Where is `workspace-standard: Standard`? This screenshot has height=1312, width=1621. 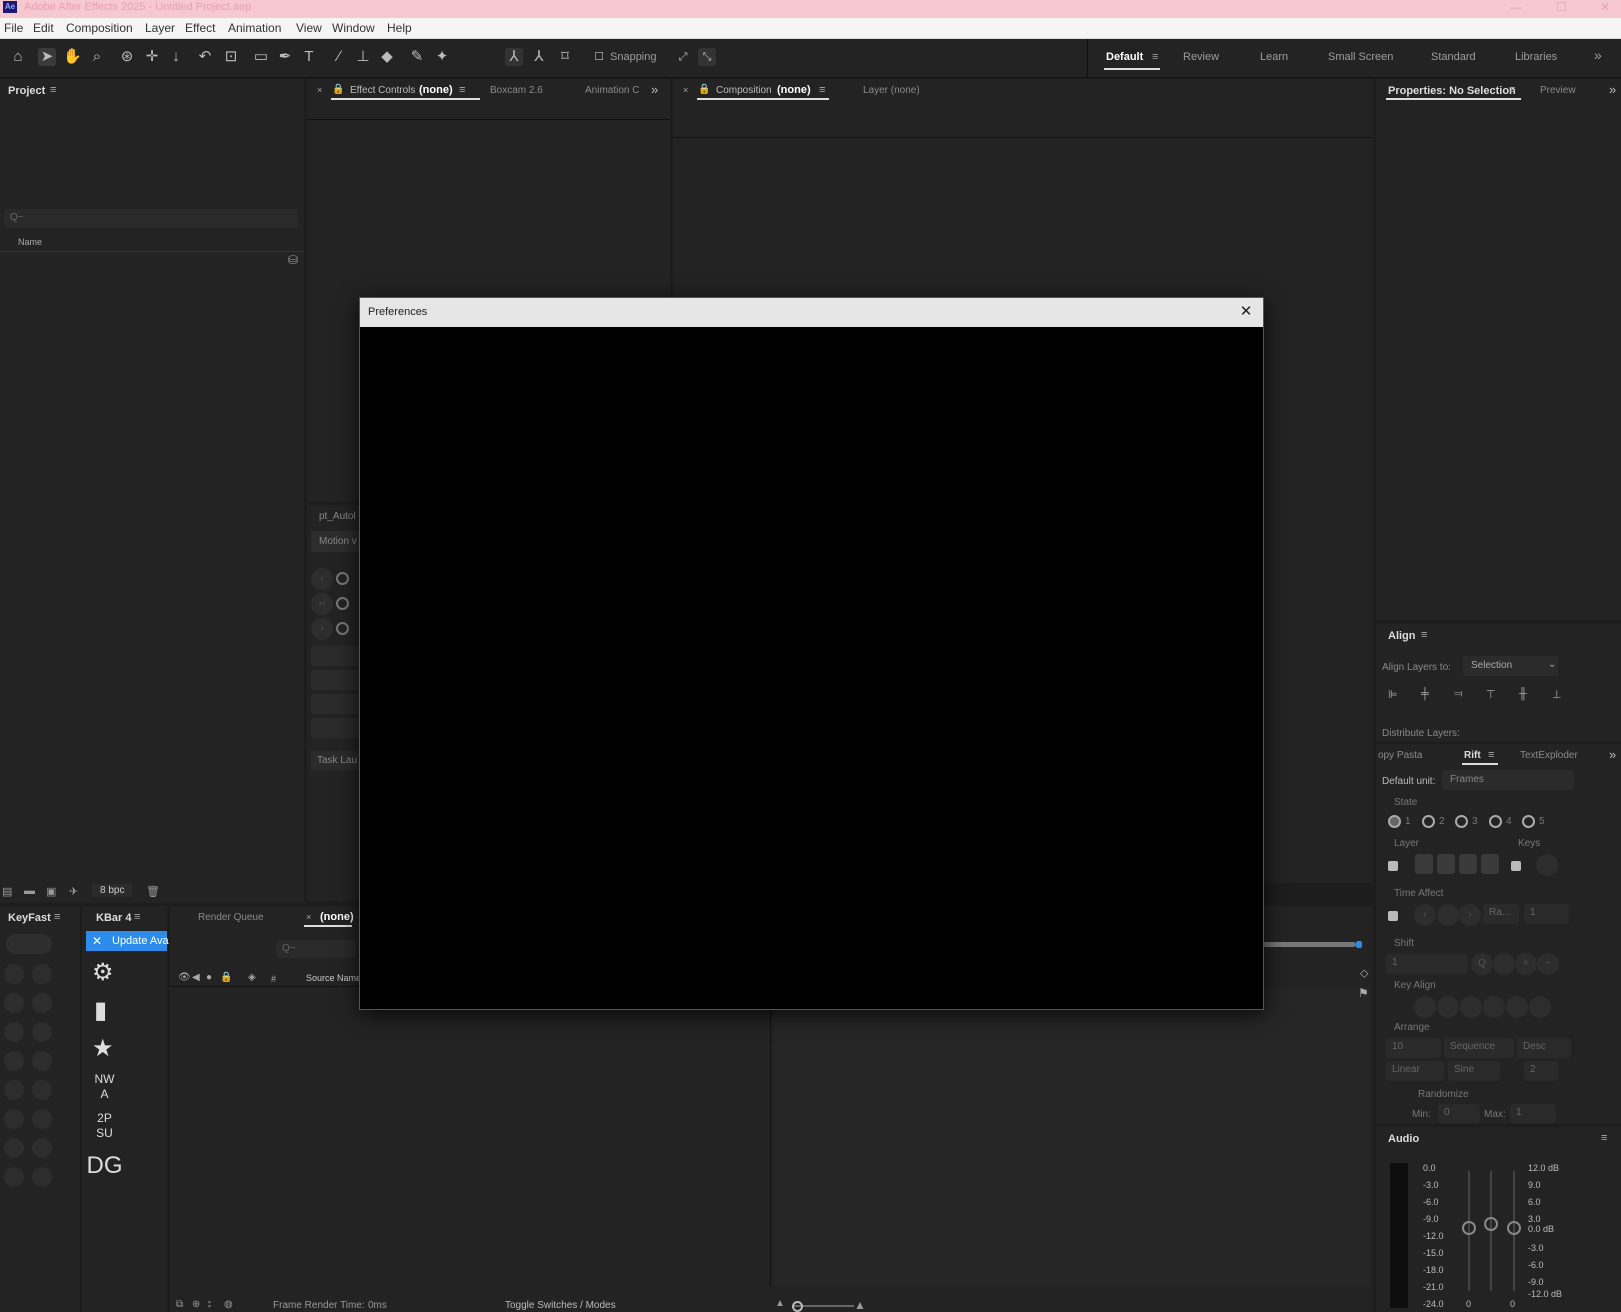
workspace-standard: Standard is located at coordinates (1453, 57).